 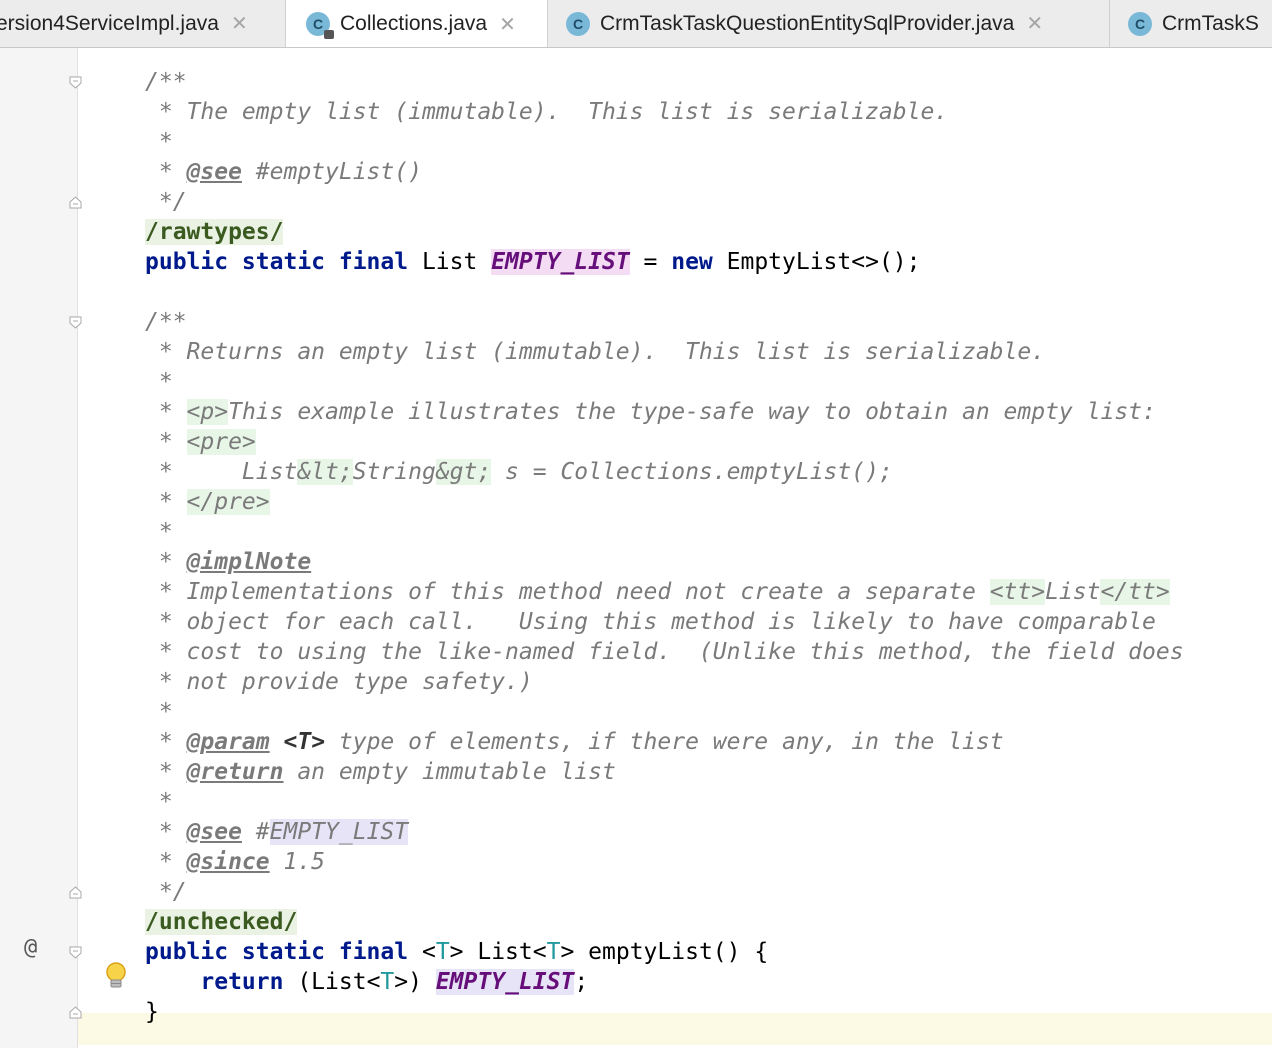 I want to click on code-line: * @return an empty immutable list, so click(x=380, y=772).